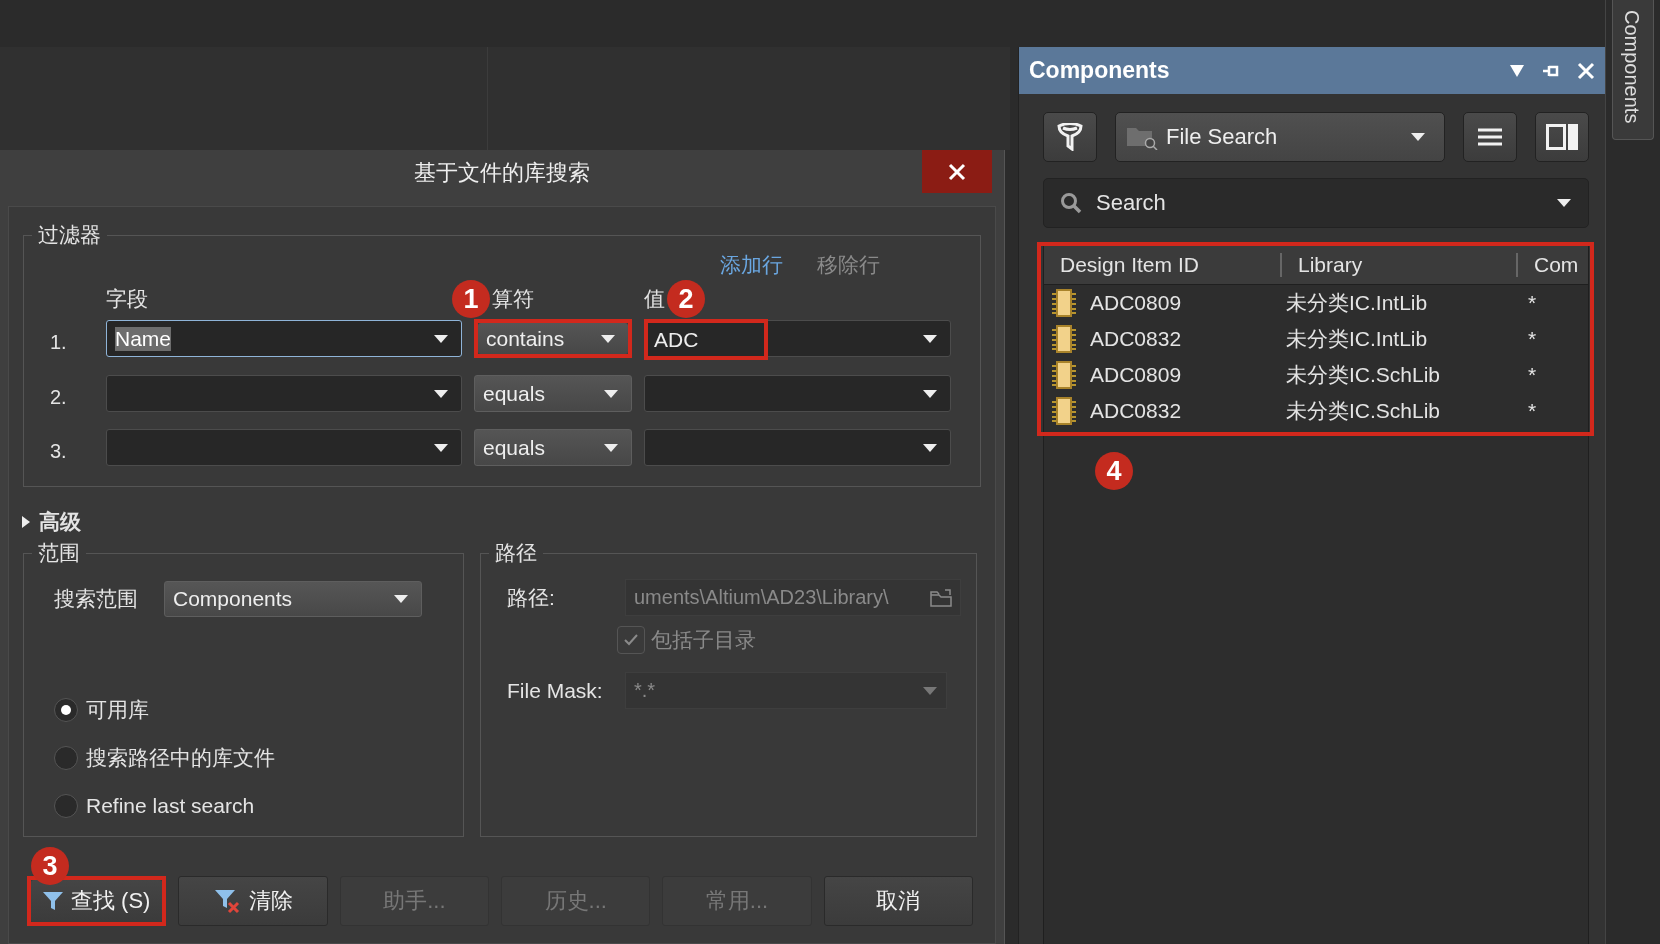 The image size is (1660, 944). Describe the element at coordinates (686, 299) in the screenshot. I see `number-badge: 2` at that location.